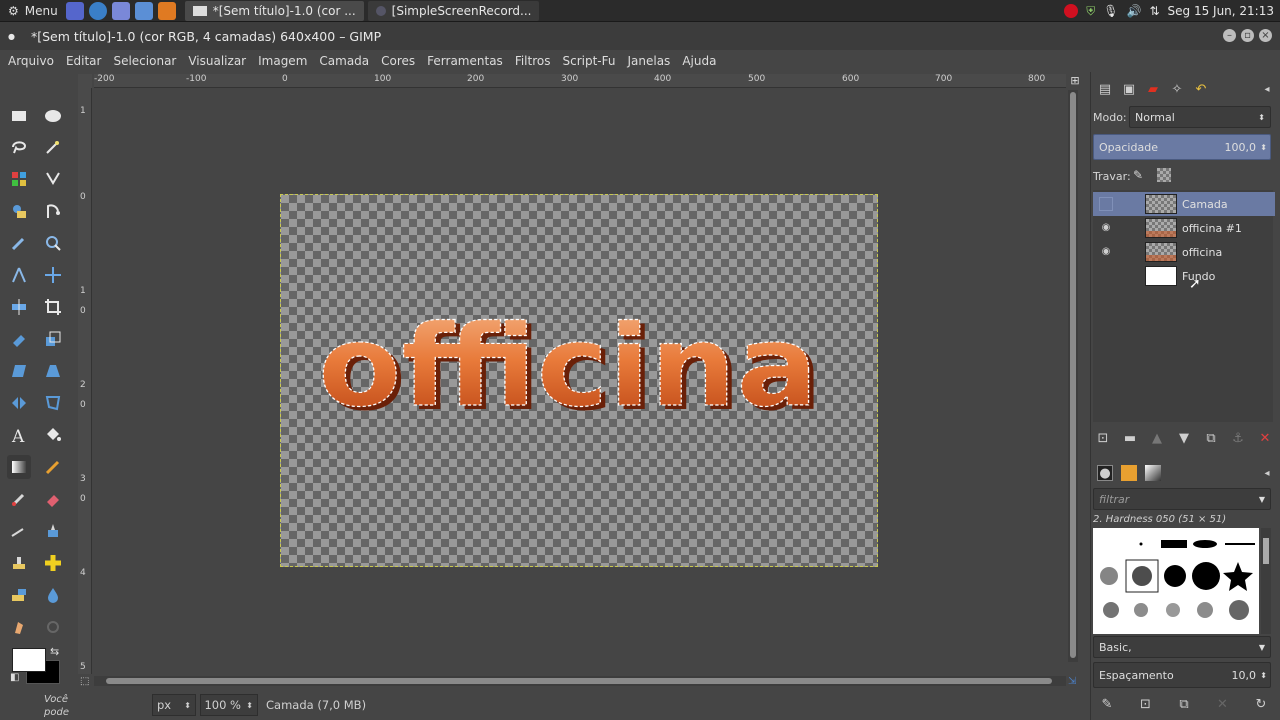 This screenshot has height=720, width=1280. Describe the element at coordinates (19, 371) in the screenshot. I see `shear-tool` at that location.